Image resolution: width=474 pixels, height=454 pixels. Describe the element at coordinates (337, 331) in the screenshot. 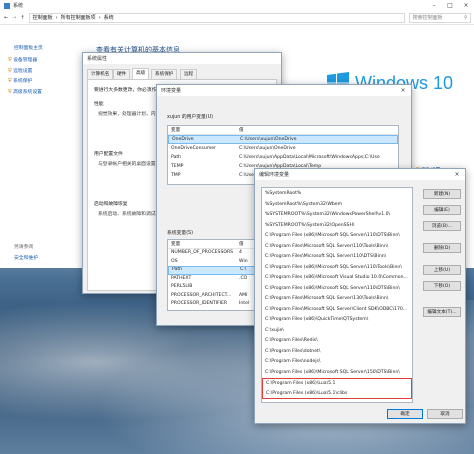

I see `list-item: C:\xujie\` at that location.